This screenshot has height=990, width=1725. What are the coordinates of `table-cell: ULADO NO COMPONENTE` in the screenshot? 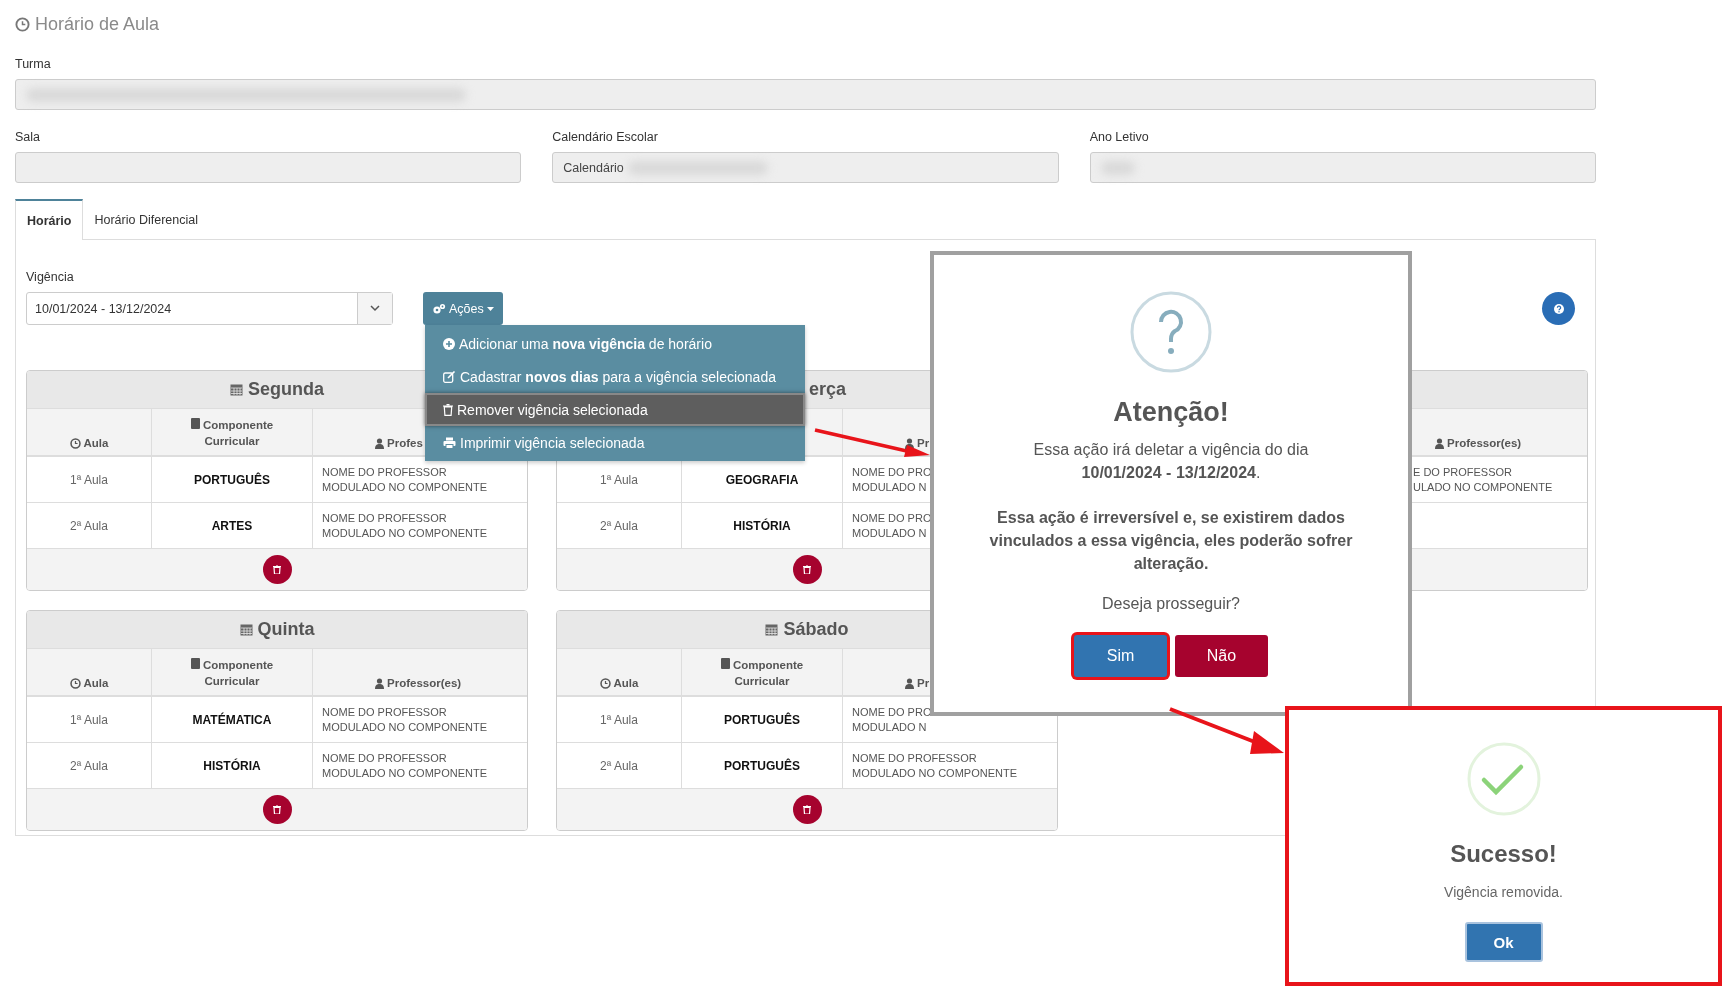 It's located at (1483, 487).